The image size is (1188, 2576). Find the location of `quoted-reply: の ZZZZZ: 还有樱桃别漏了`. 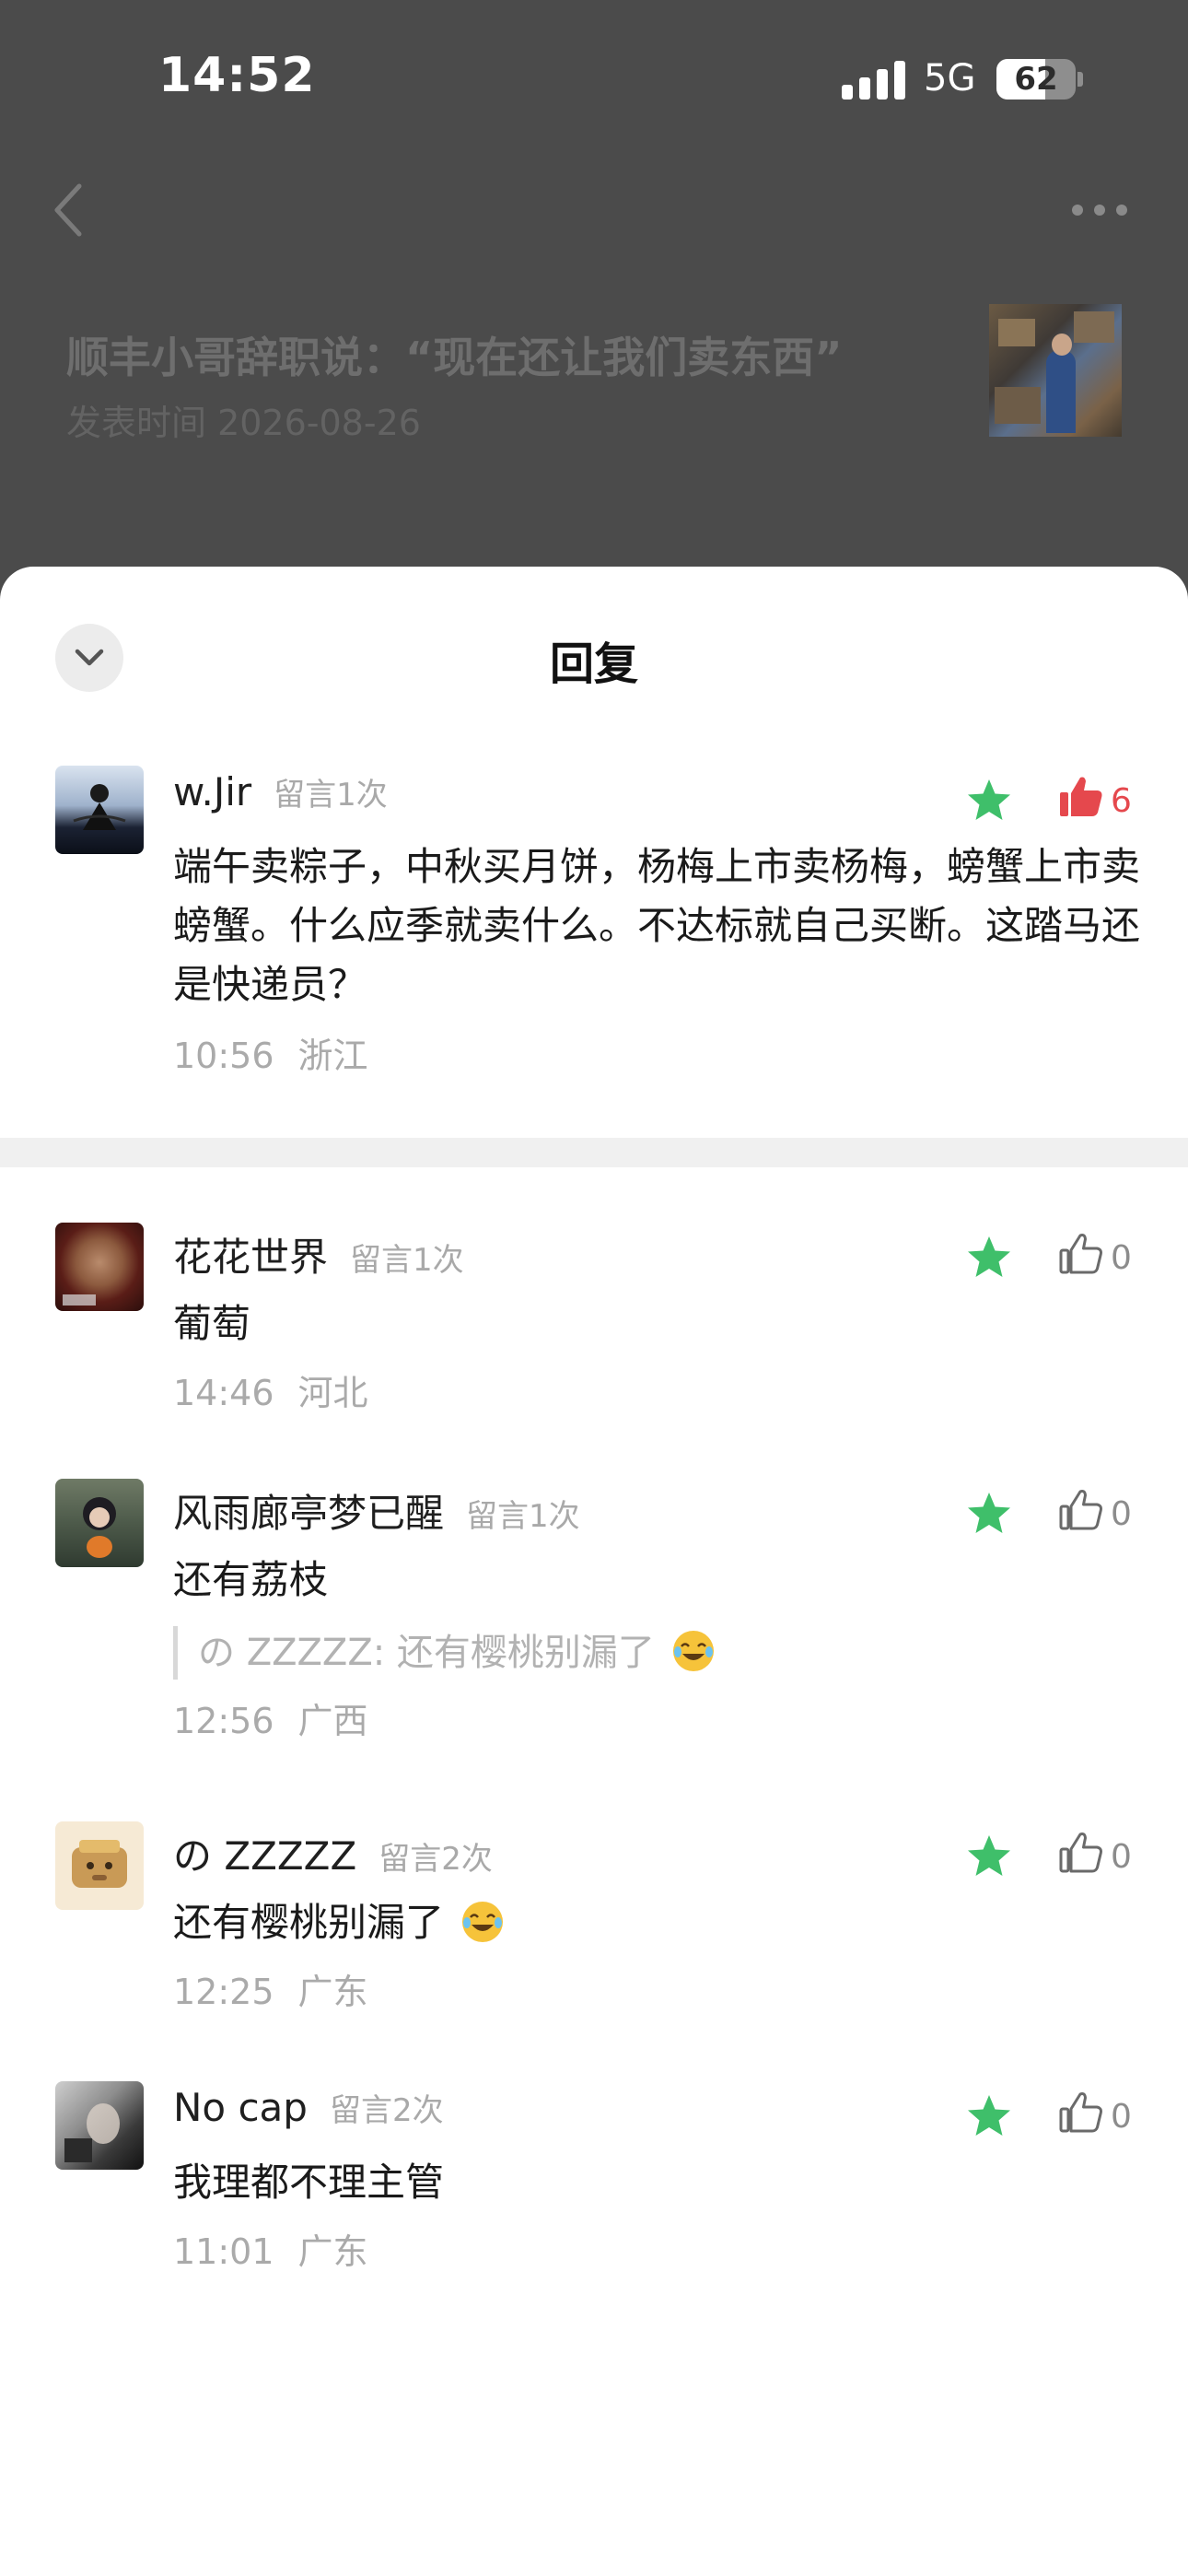

quoted-reply: の ZZZZZ: 还有樱桃别漏了 is located at coordinates (444, 1653).